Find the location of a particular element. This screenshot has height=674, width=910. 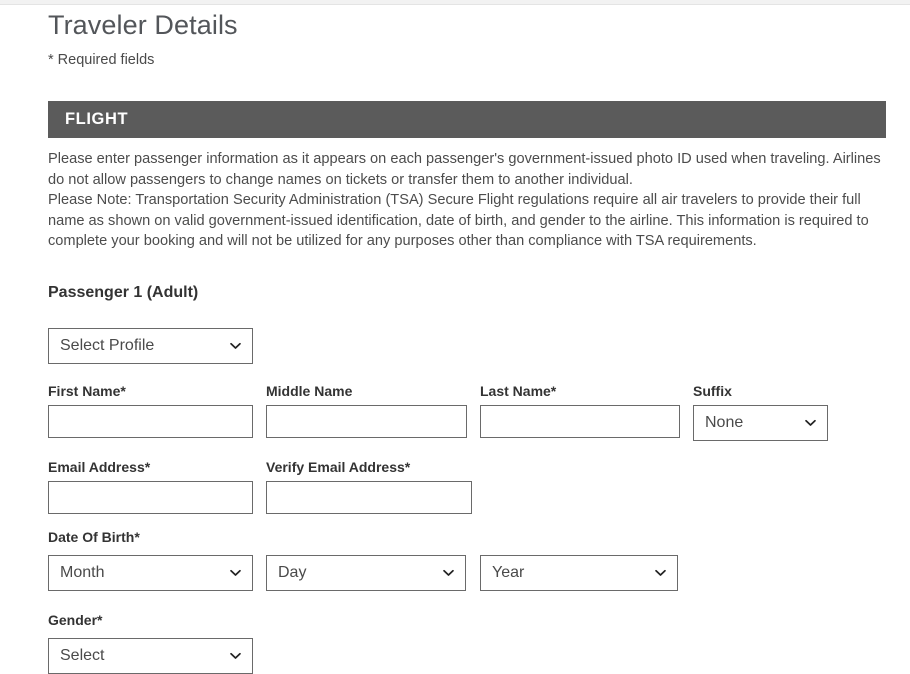

last-name-field-group: Last Name* is located at coordinates (580, 410).